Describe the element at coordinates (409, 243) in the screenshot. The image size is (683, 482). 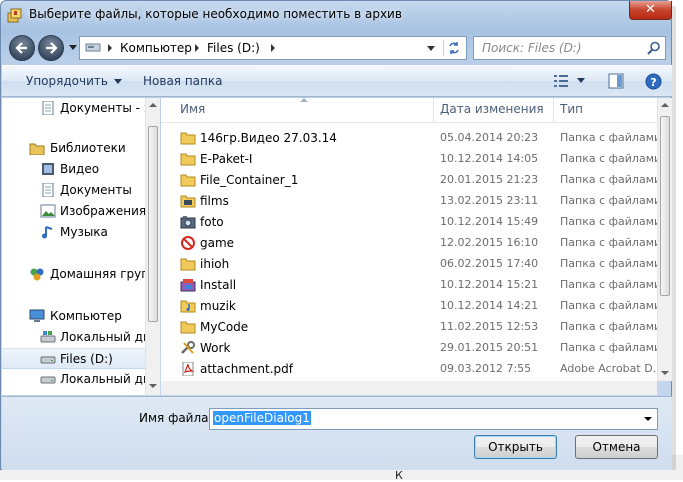
I see `file-row: game 12.02.2015 16:10 Папка с файлами` at that location.